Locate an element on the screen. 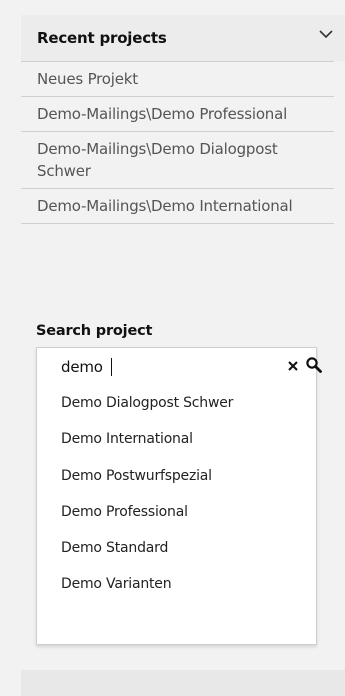 Image resolution: width=345 pixels, height=696 pixels. next-section-header is located at coordinates (183, 683).